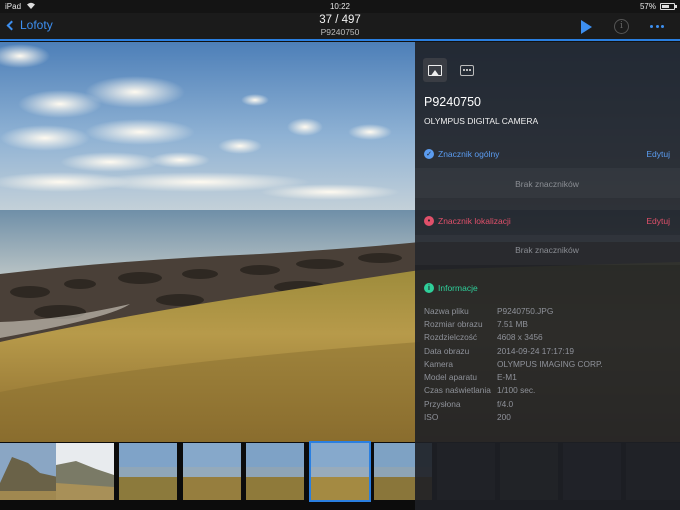  I want to click on info-icon: i, so click(621, 26).